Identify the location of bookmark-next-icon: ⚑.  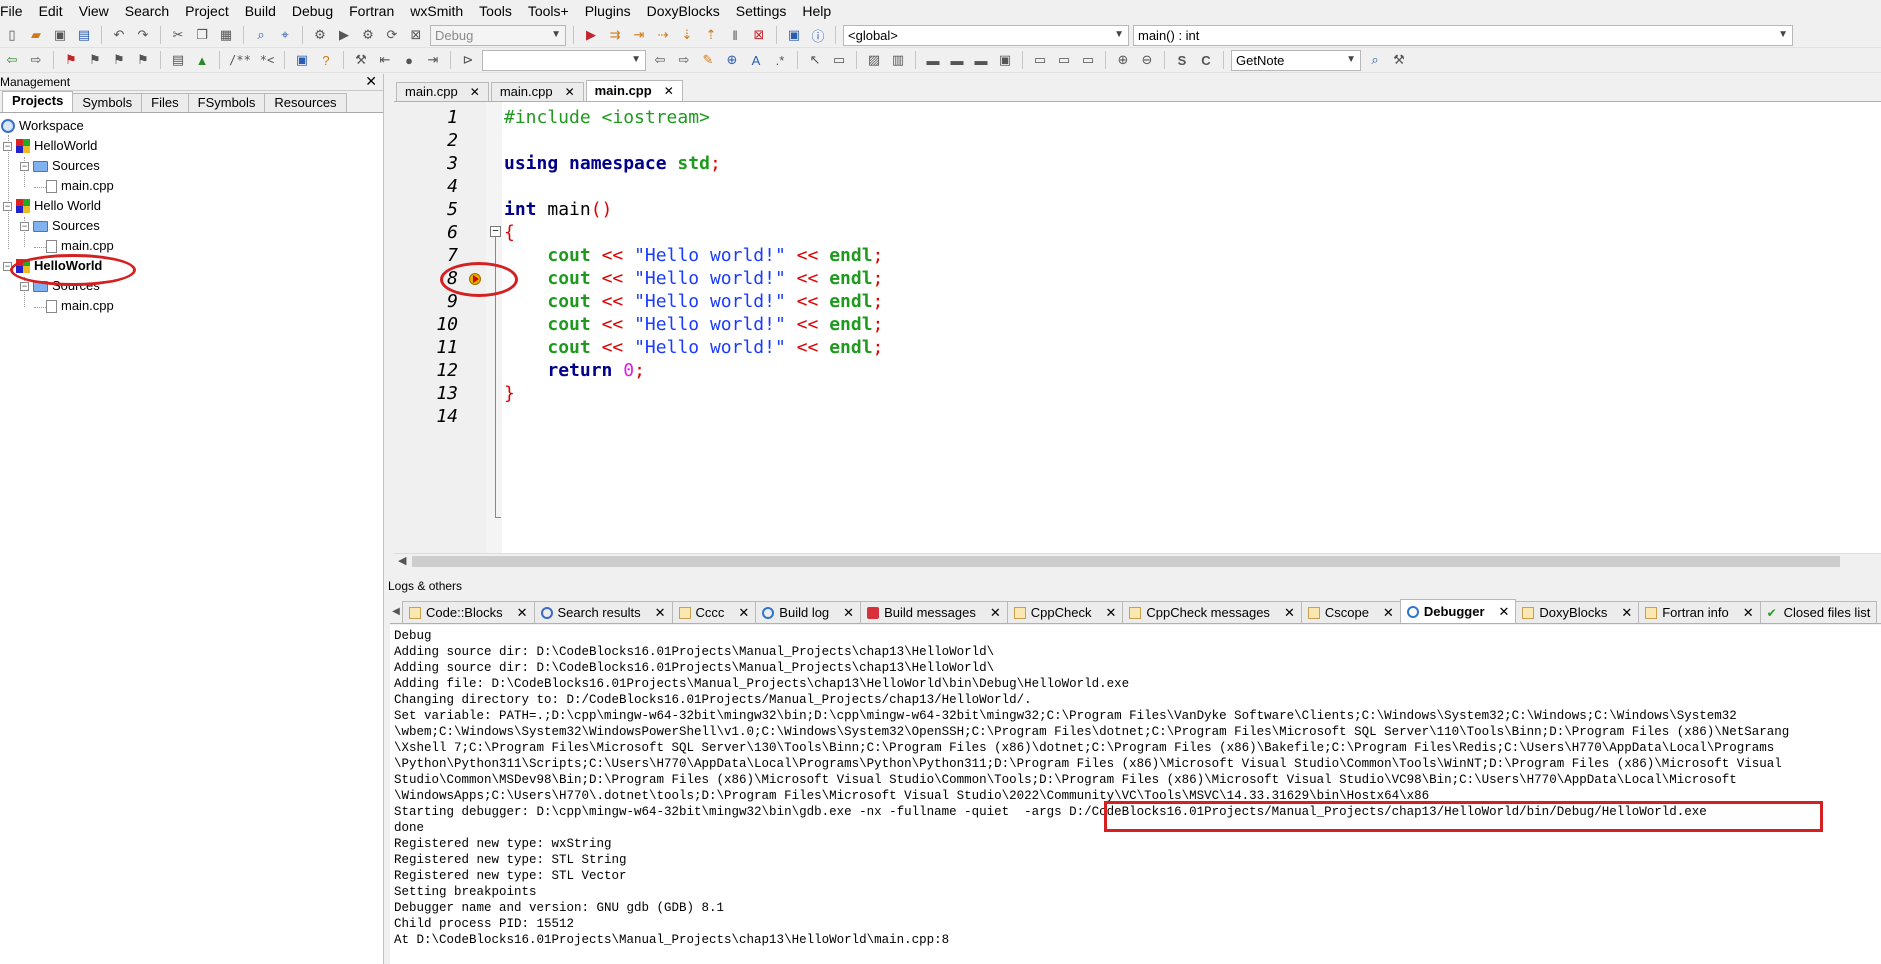
(119, 60).